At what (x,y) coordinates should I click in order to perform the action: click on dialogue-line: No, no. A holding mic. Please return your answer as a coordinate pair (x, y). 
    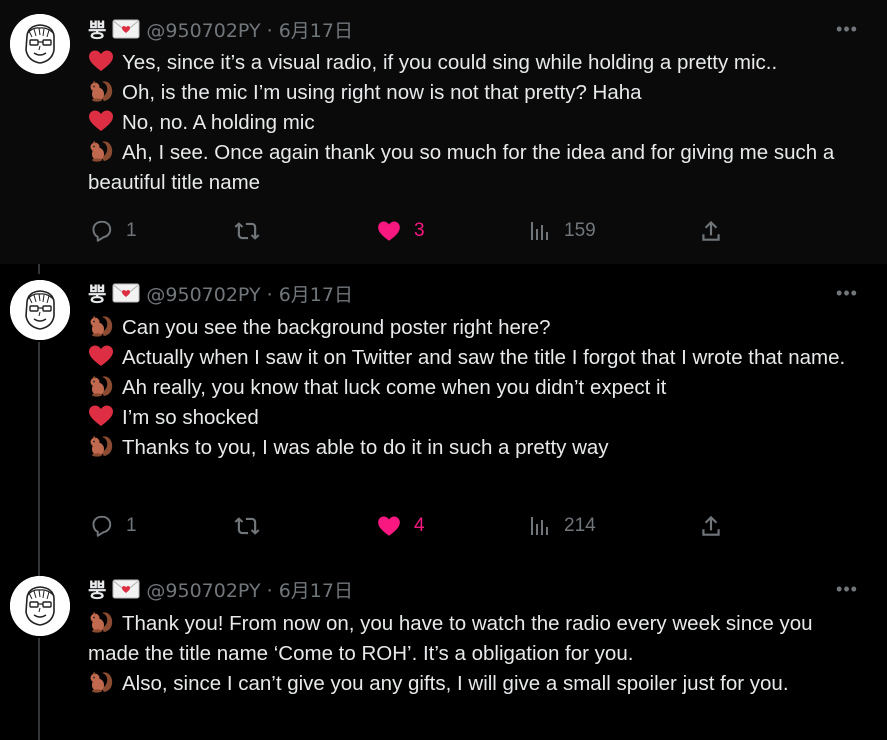
    Looking at the image, I should click on (478, 123).